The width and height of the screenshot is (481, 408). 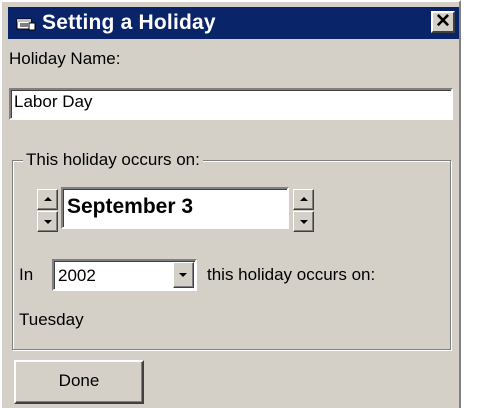 I want to click on holiday-name-label: Holiday Name:, so click(x=65, y=58).